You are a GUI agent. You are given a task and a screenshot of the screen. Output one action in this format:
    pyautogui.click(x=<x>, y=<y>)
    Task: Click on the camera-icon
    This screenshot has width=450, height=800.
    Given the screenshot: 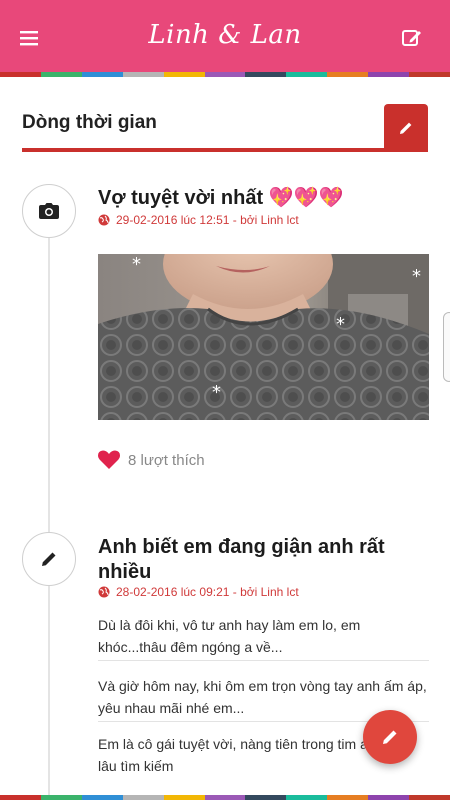 What is the action you would take?
    pyautogui.click(x=49, y=211)
    